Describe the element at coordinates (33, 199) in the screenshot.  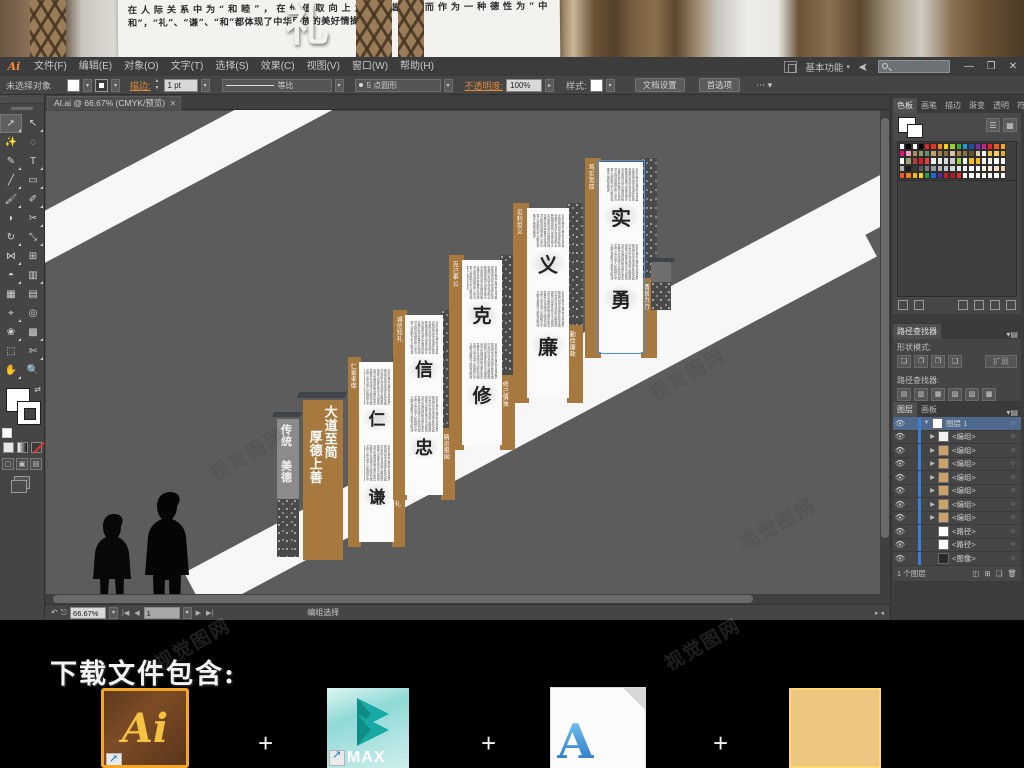
I see `pencil-tool: ✐` at that location.